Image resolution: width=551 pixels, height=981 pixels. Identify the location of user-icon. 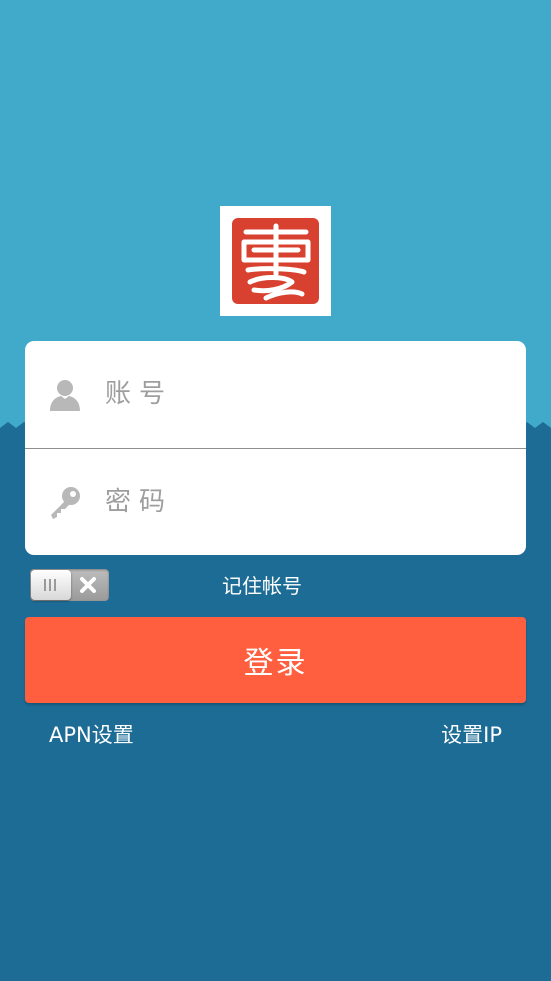
(65, 395).